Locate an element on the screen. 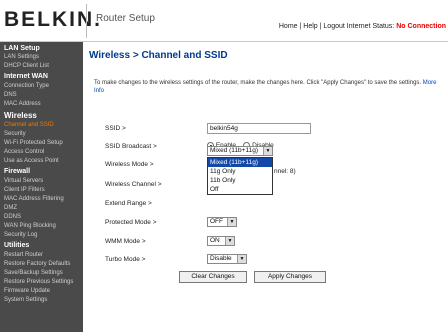 The image size is (448, 332). app-title: Router Setup is located at coordinates (125, 18).